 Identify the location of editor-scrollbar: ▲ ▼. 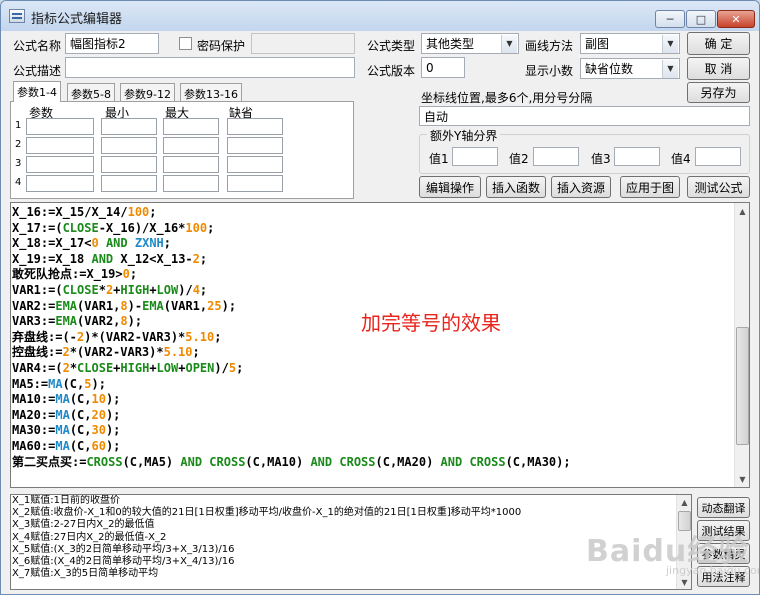
(741, 345).